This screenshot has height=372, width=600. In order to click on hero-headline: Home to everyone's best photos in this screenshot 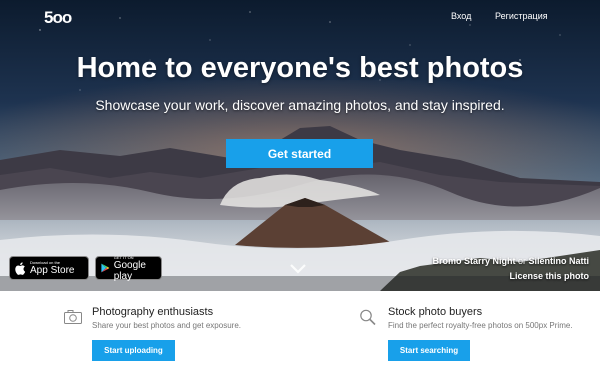, I will do `click(300, 68)`.